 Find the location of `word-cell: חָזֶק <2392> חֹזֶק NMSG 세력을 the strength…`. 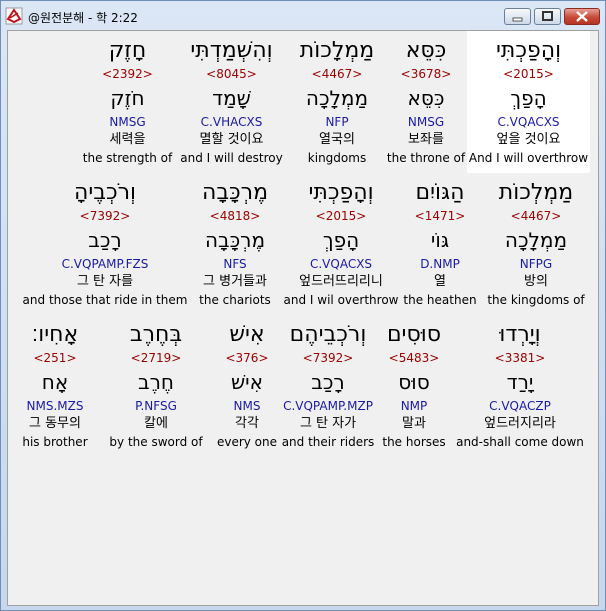

word-cell: חָזֶק <2392> חֹזֶק NMSG 세력을 the strength… is located at coordinates (127, 102).